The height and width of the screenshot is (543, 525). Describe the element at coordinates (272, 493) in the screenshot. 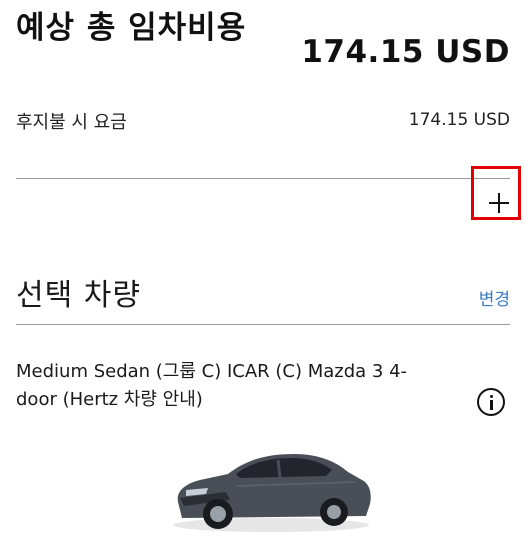

I see `car-image` at that location.